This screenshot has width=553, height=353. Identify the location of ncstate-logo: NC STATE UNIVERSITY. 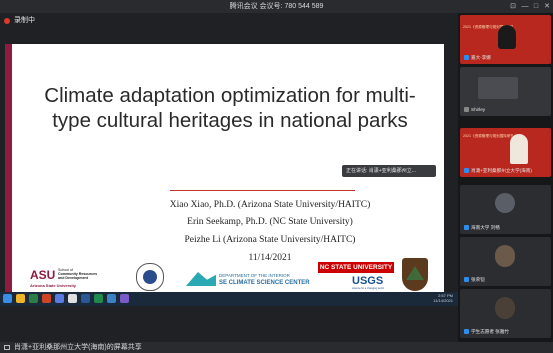
(356, 267).